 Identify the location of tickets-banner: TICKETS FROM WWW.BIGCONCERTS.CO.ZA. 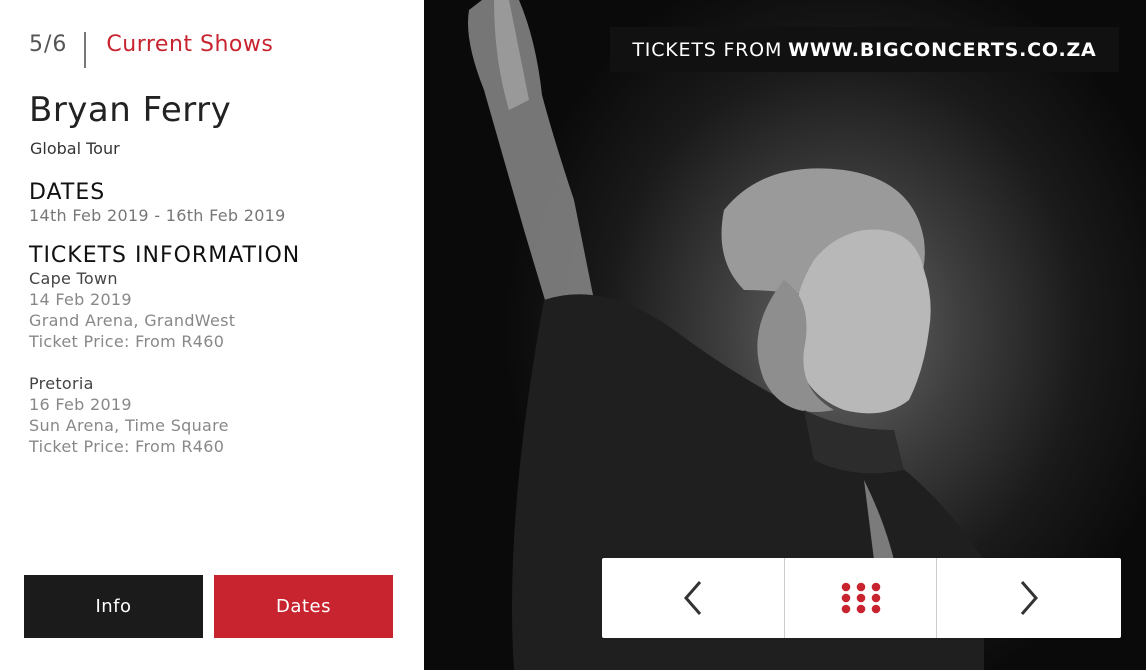
(864, 49).